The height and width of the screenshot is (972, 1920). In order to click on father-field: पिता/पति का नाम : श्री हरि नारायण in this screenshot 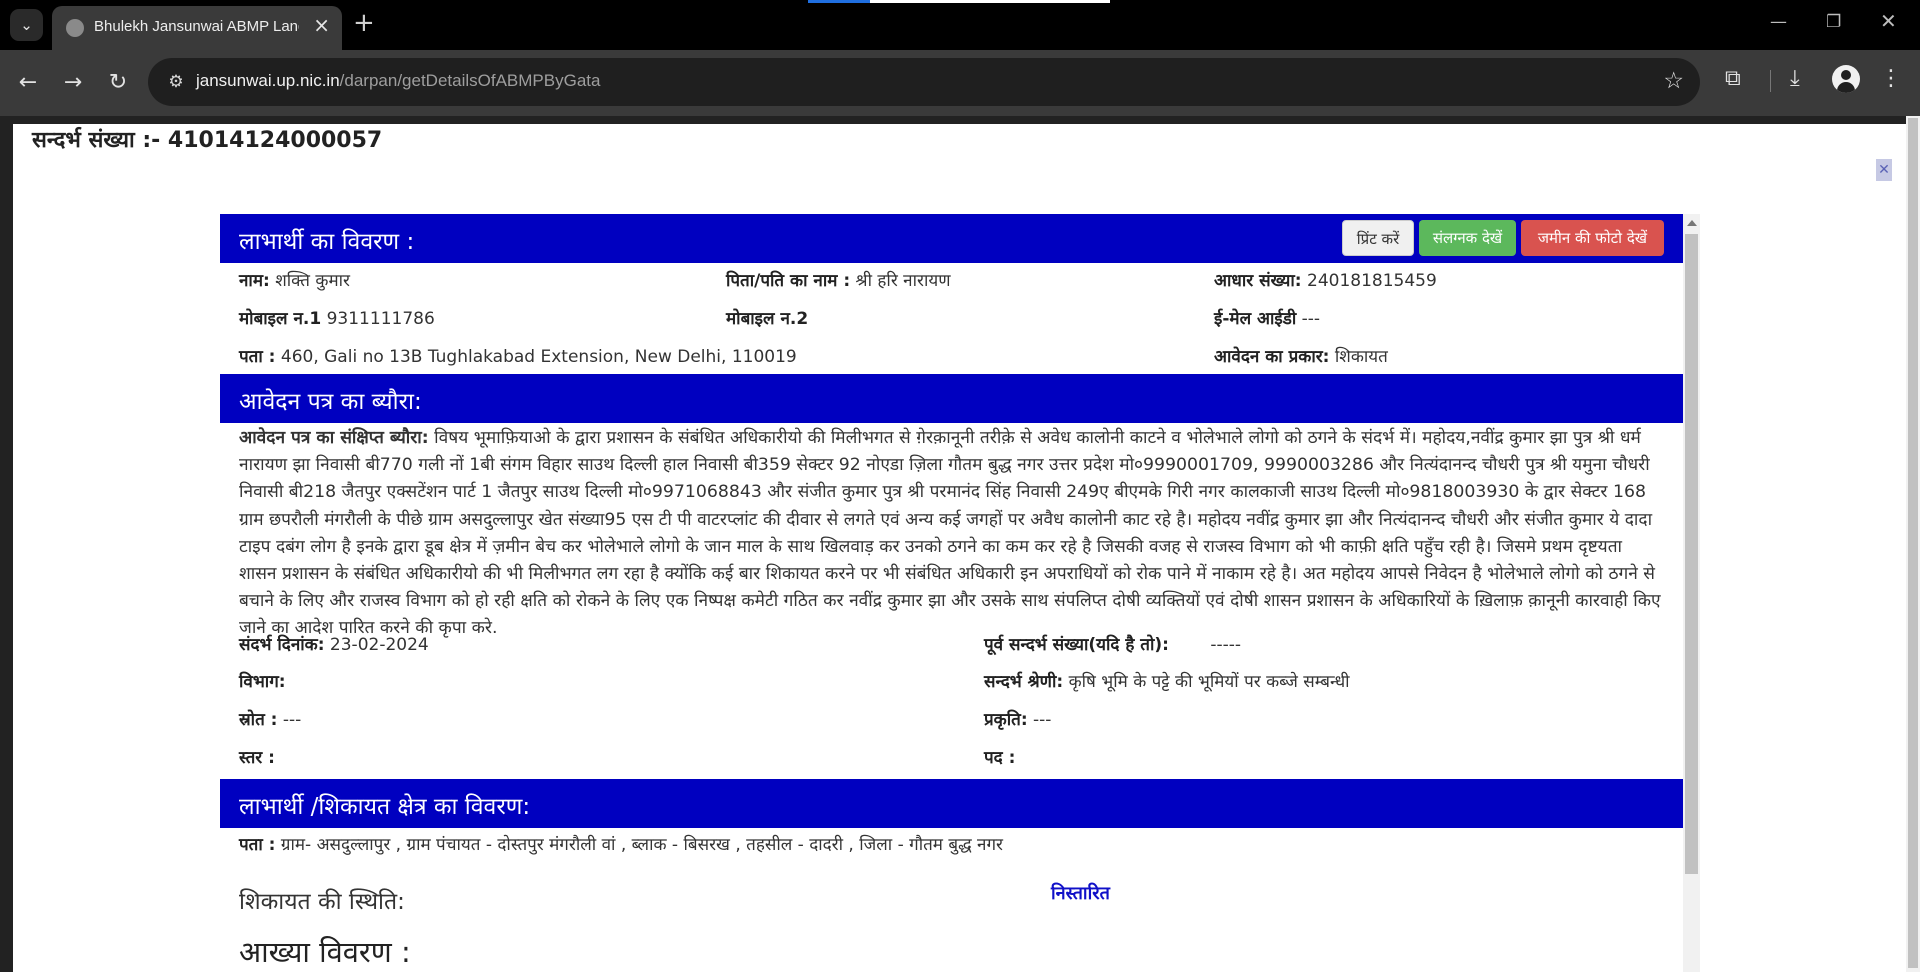, I will do `click(838, 279)`.